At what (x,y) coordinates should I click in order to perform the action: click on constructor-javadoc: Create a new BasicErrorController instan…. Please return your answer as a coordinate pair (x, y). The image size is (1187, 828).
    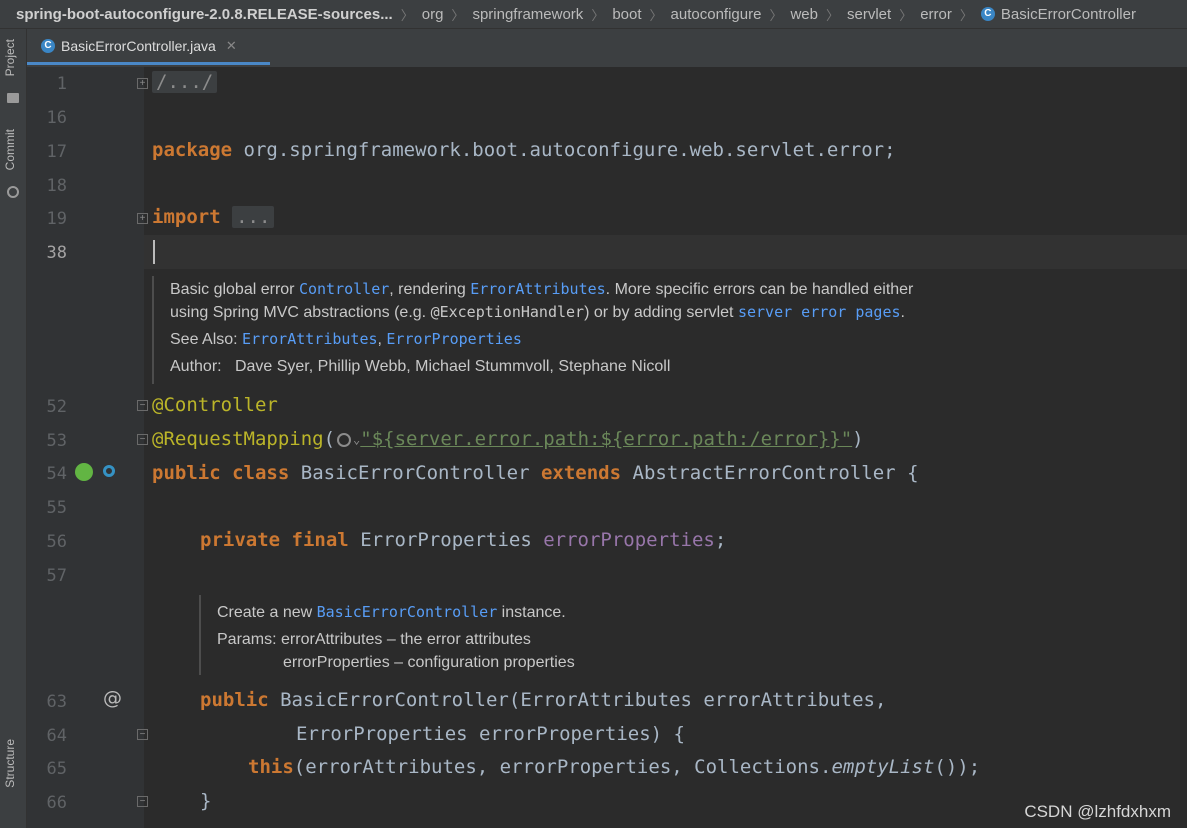
    Looking at the image, I should click on (396, 637).